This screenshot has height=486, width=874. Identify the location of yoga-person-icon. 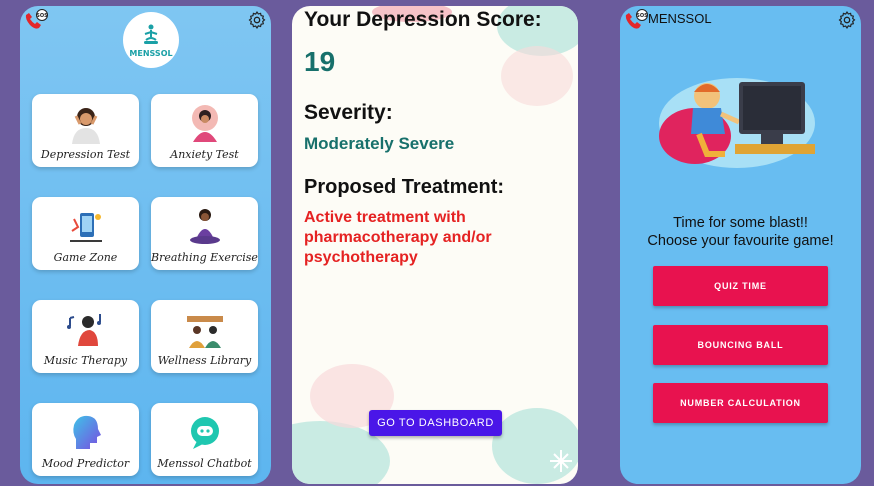
(204, 226).